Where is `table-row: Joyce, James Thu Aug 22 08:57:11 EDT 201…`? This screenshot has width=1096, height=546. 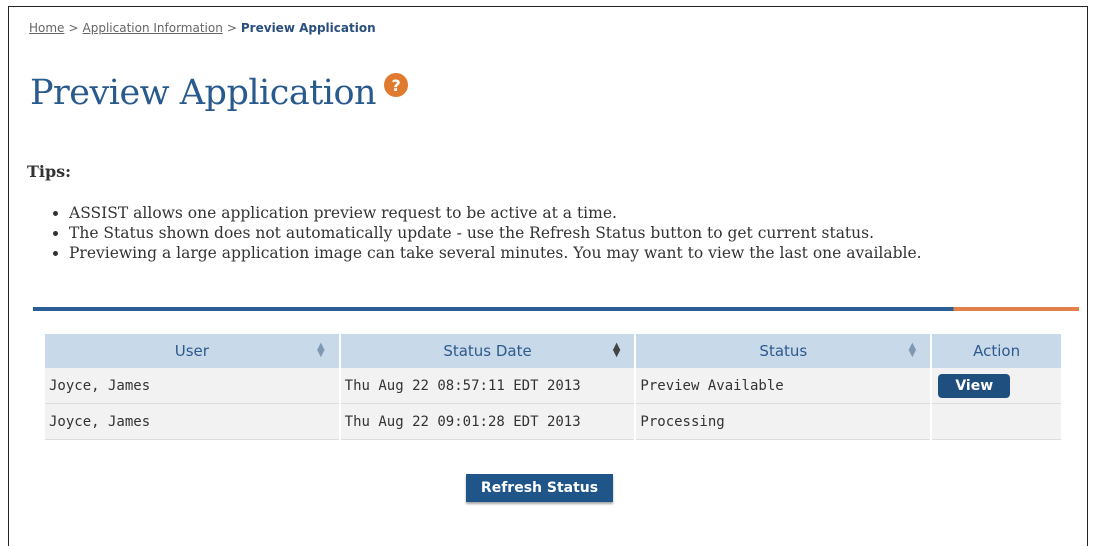 table-row: Joyce, James Thu Aug 22 08:57:11 EDT 201… is located at coordinates (553, 386).